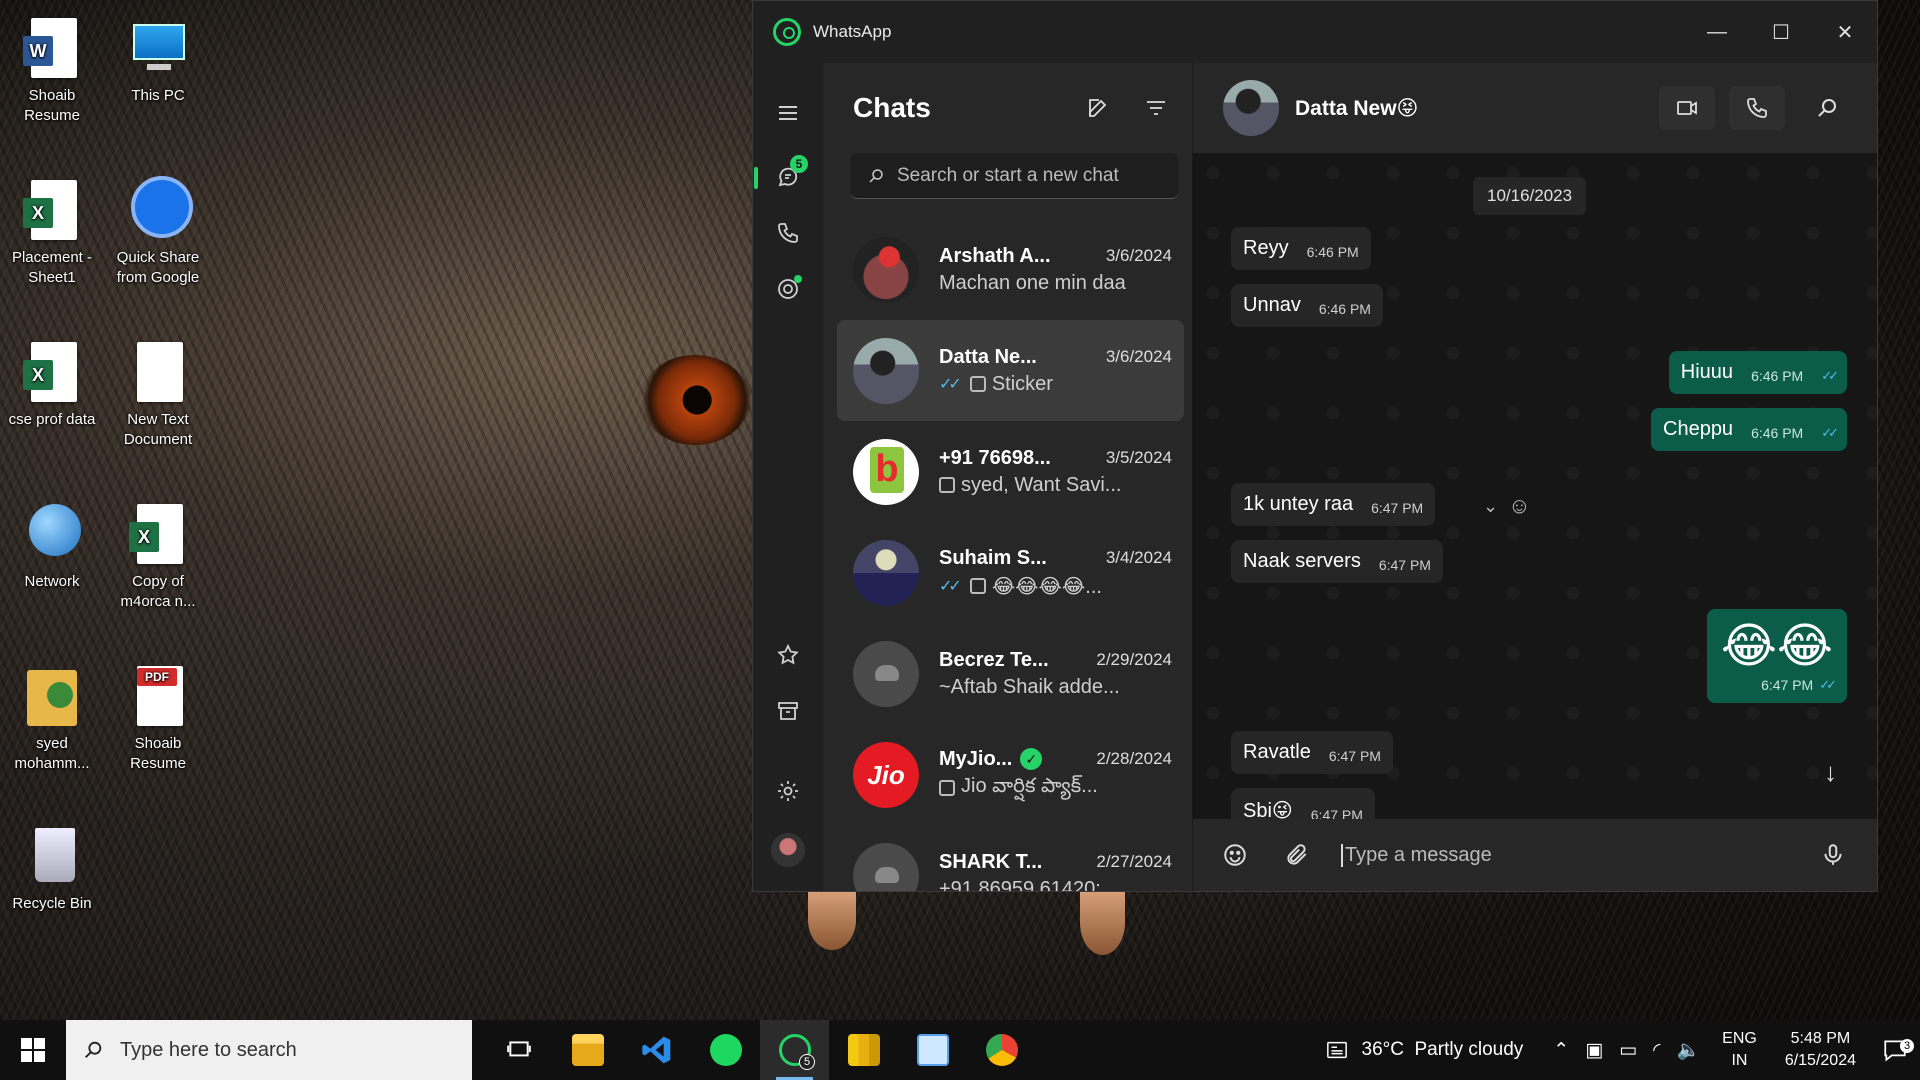 The height and width of the screenshot is (1080, 1920). What do you see at coordinates (1301, 248) in the screenshot?
I see `message-incoming: Reyy 6:46 PM` at bounding box center [1301, 248].